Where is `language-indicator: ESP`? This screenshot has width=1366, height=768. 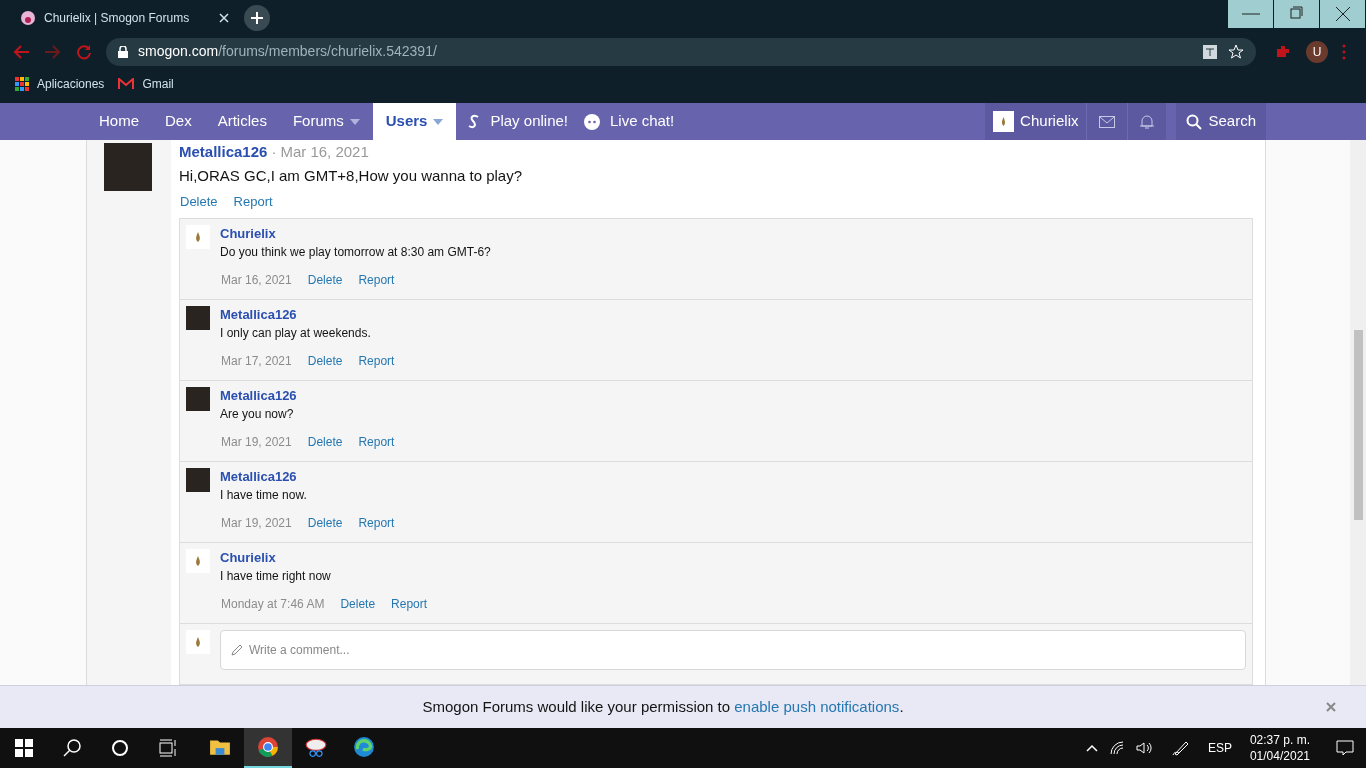
language-indicator: ESP is located at coordinates (1219, 748).